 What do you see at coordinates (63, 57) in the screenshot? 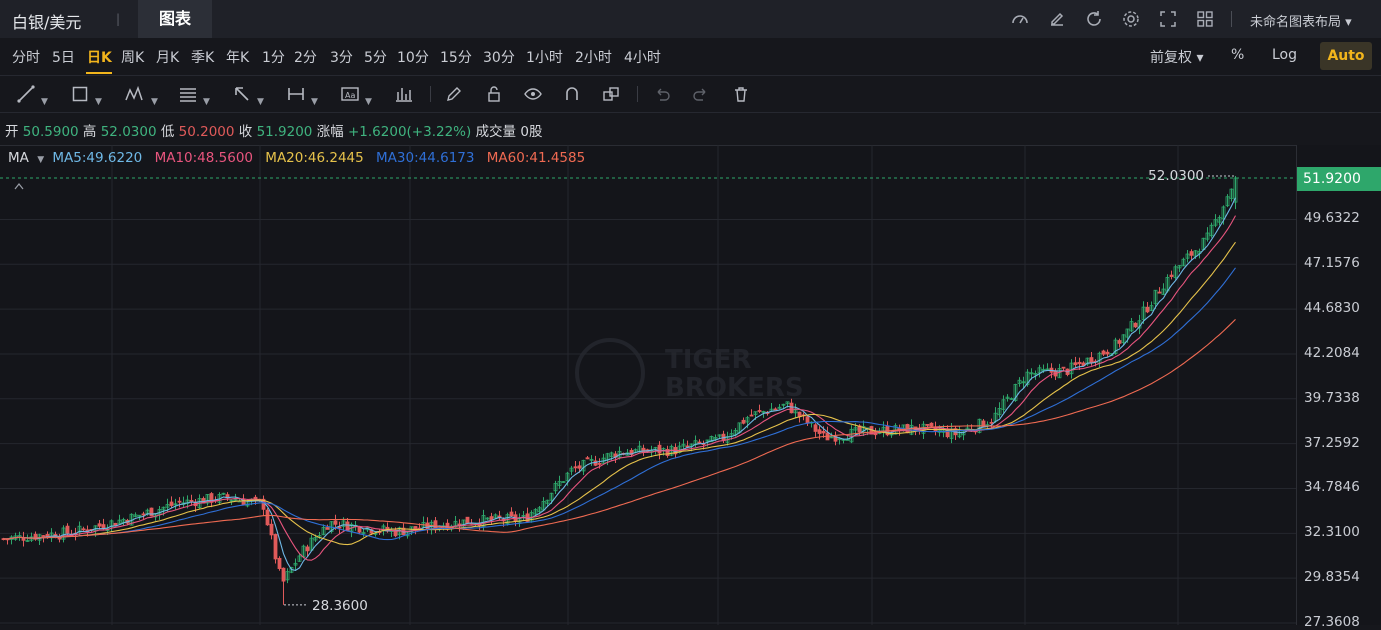
I see `interval-5日: 5日` at bounding box center [63, 57].